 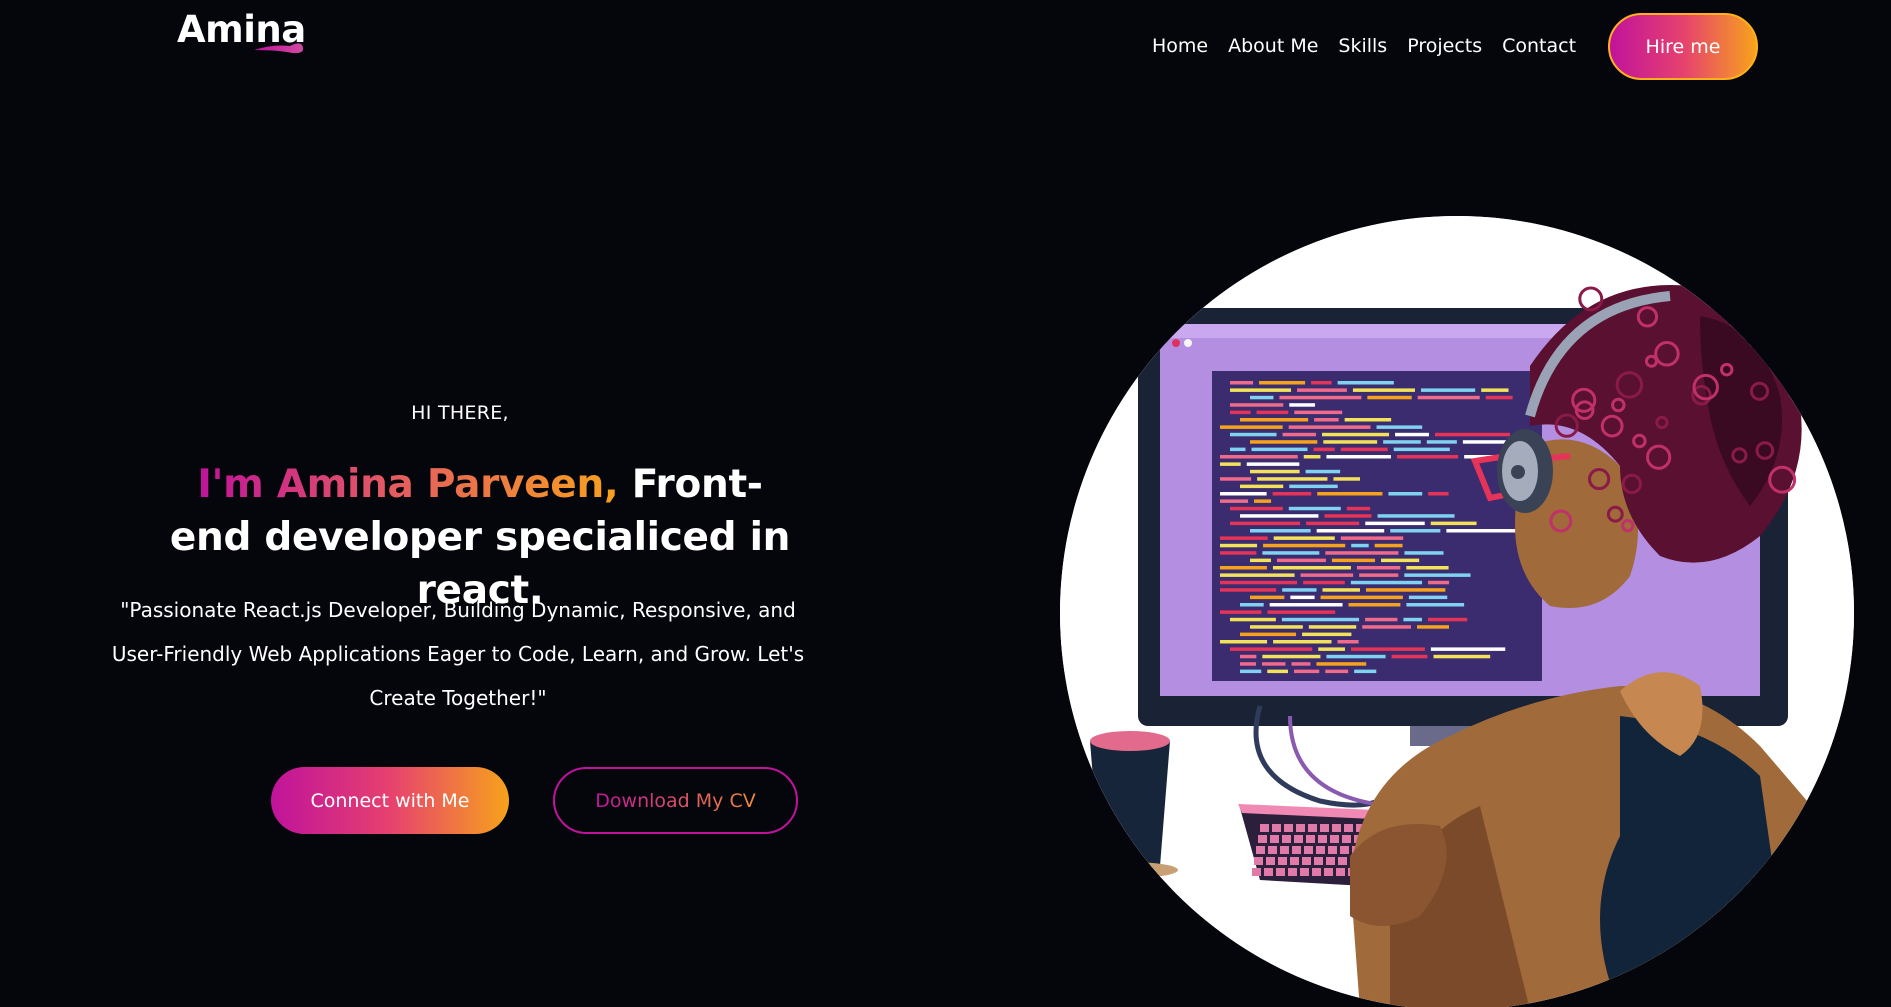 What do you see at coordinates (390, 800) in the screenshot?
I see `connect-button: Connect with Me` at bounding box center [390, 800].